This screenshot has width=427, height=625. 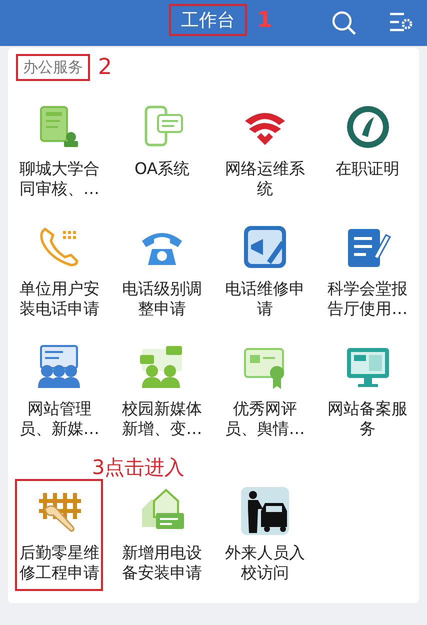 What do you see at coordinates (368, 391) in the screenshot?
I see `service-item: 网站备案服务` at bounding box center [368, 391].